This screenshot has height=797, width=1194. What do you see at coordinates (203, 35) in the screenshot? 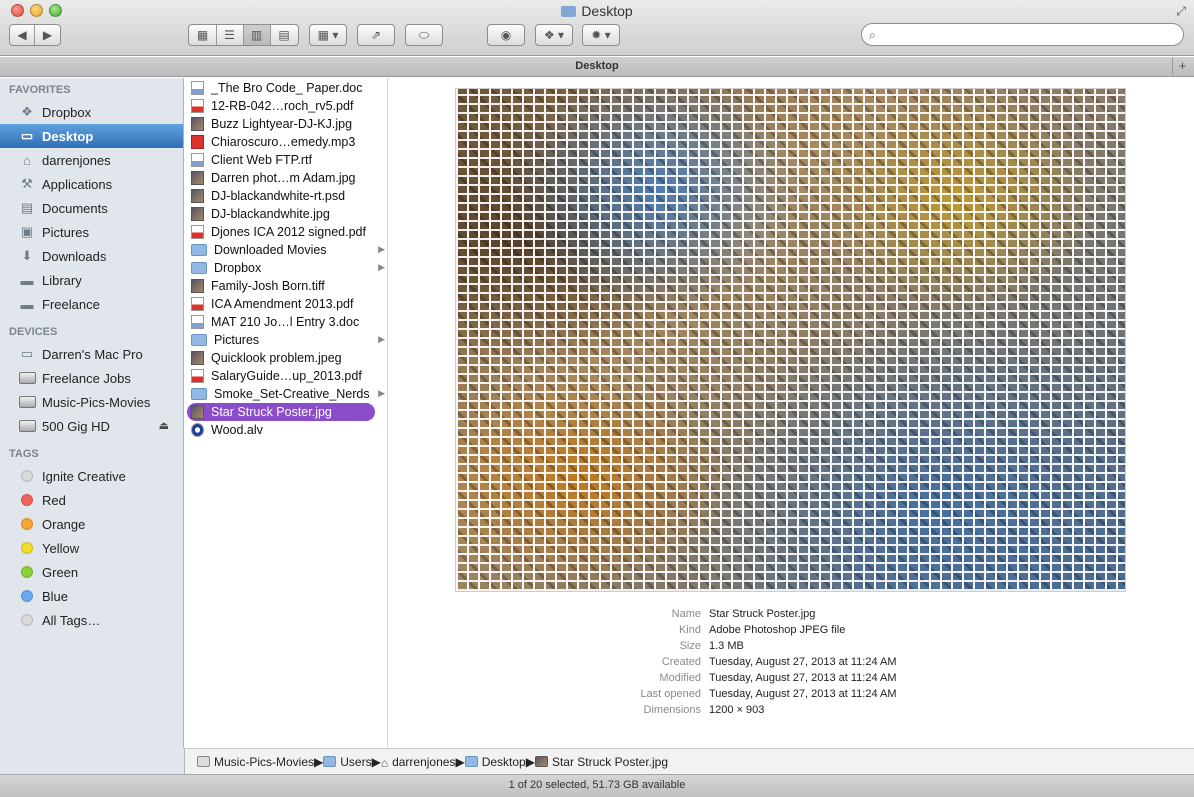
I see `icon-view-button: ▦` at bounding box center [203, 35].